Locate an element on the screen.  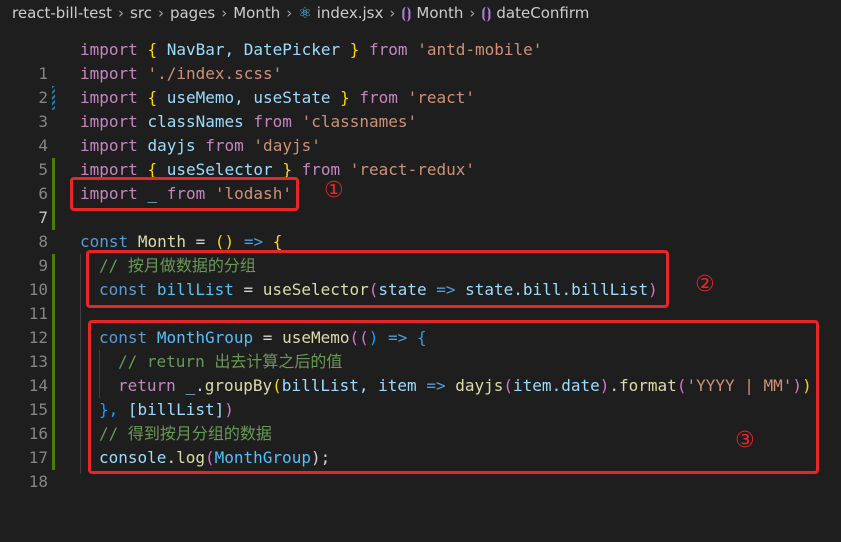
identifier: NavBar, DatePicker is located at coordinates (253, 49).